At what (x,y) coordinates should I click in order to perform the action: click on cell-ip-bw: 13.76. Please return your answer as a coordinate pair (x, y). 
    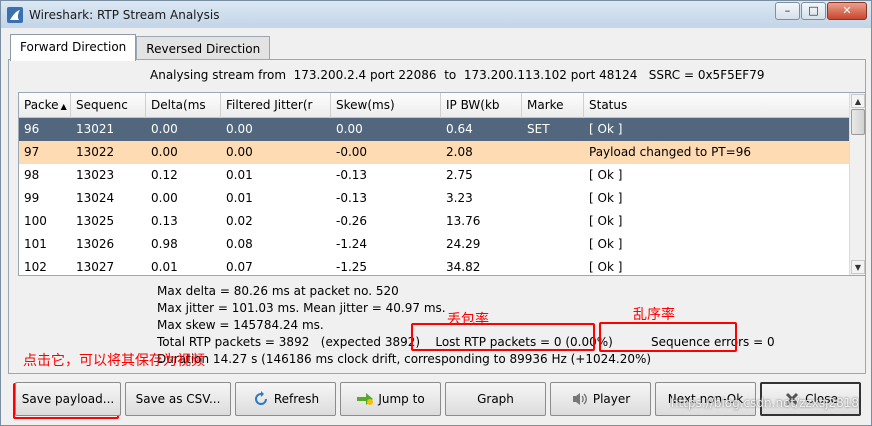
    Looking at the image, I should click on (463, 221).